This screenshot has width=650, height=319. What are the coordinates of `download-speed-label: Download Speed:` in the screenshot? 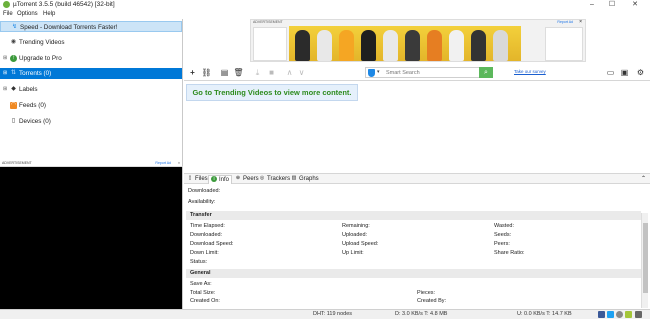 It's located at (212, 244).